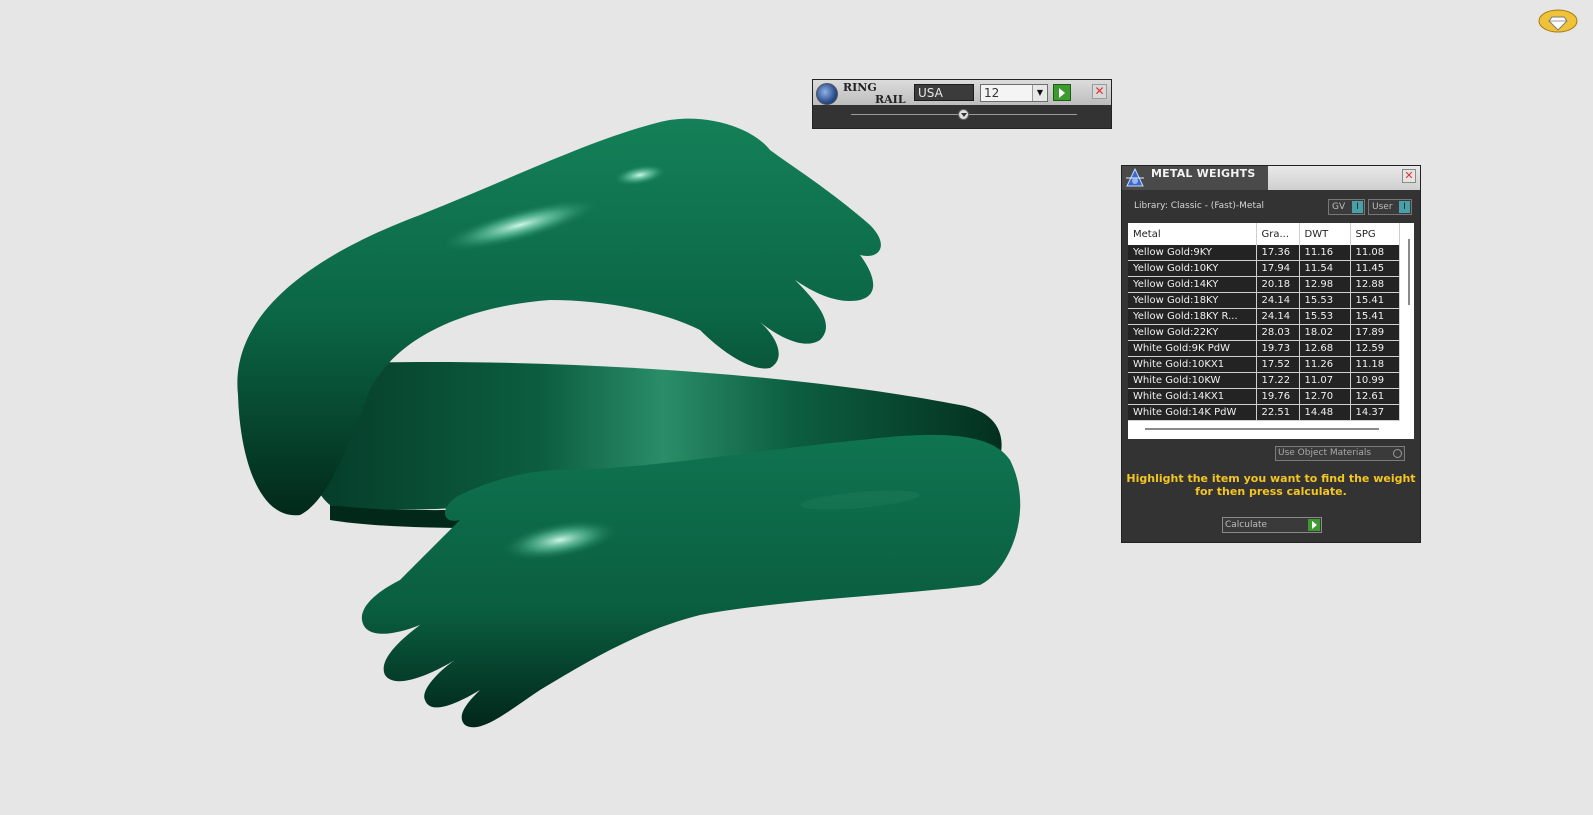 The image size is (1593, 815). What do you see at coordinates (1346, 207) in the screenshot?
I see `gv-toggle: GV I` at bounding box center [1346, 207].